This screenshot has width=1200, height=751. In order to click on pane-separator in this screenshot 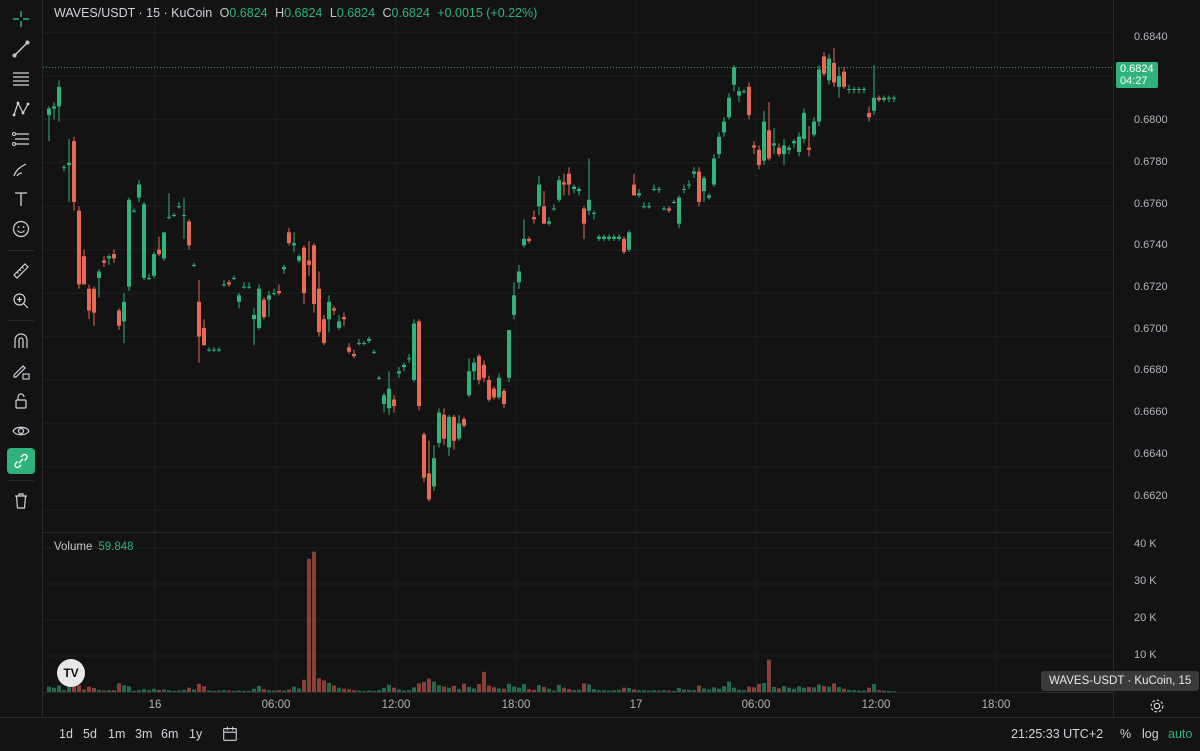, I will do `click(621, 532)`.